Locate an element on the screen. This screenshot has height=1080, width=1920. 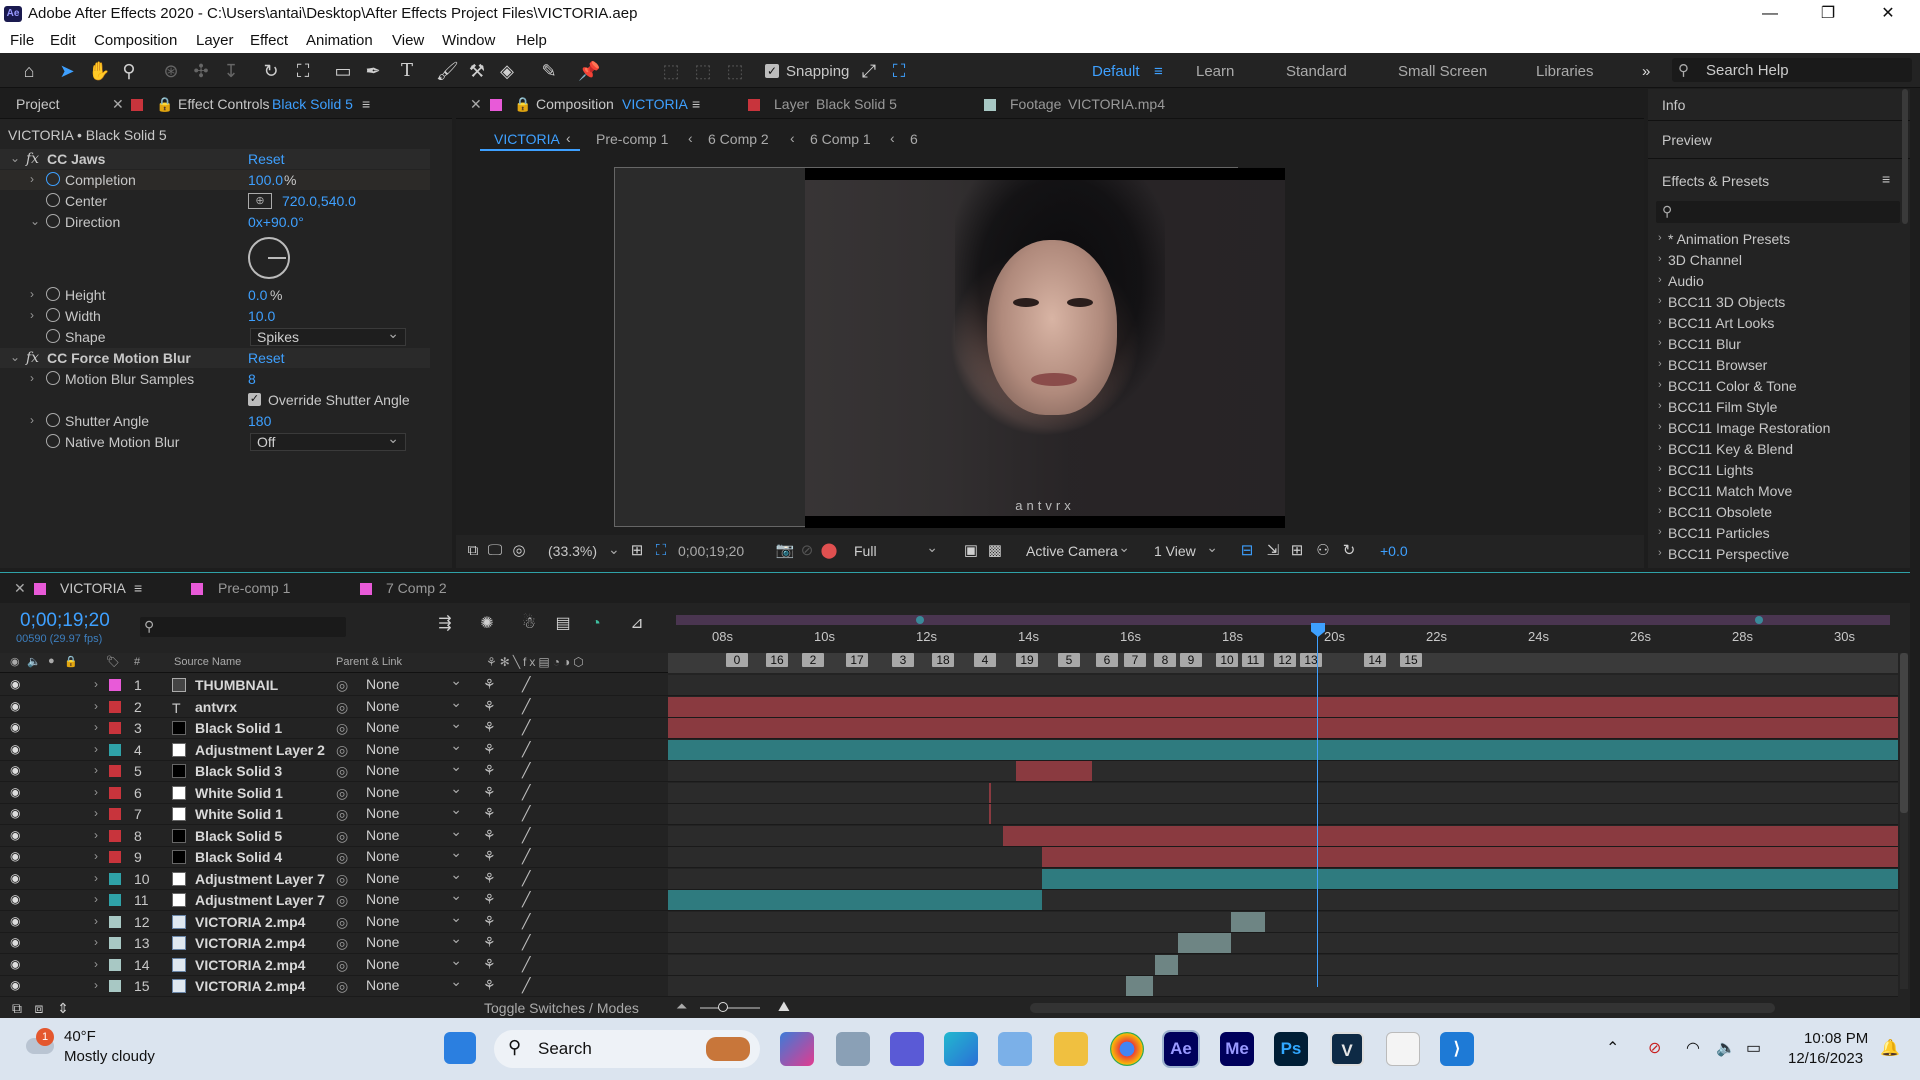
effects-category: › BCC11 Browser is located at coordinates (1778, 365).